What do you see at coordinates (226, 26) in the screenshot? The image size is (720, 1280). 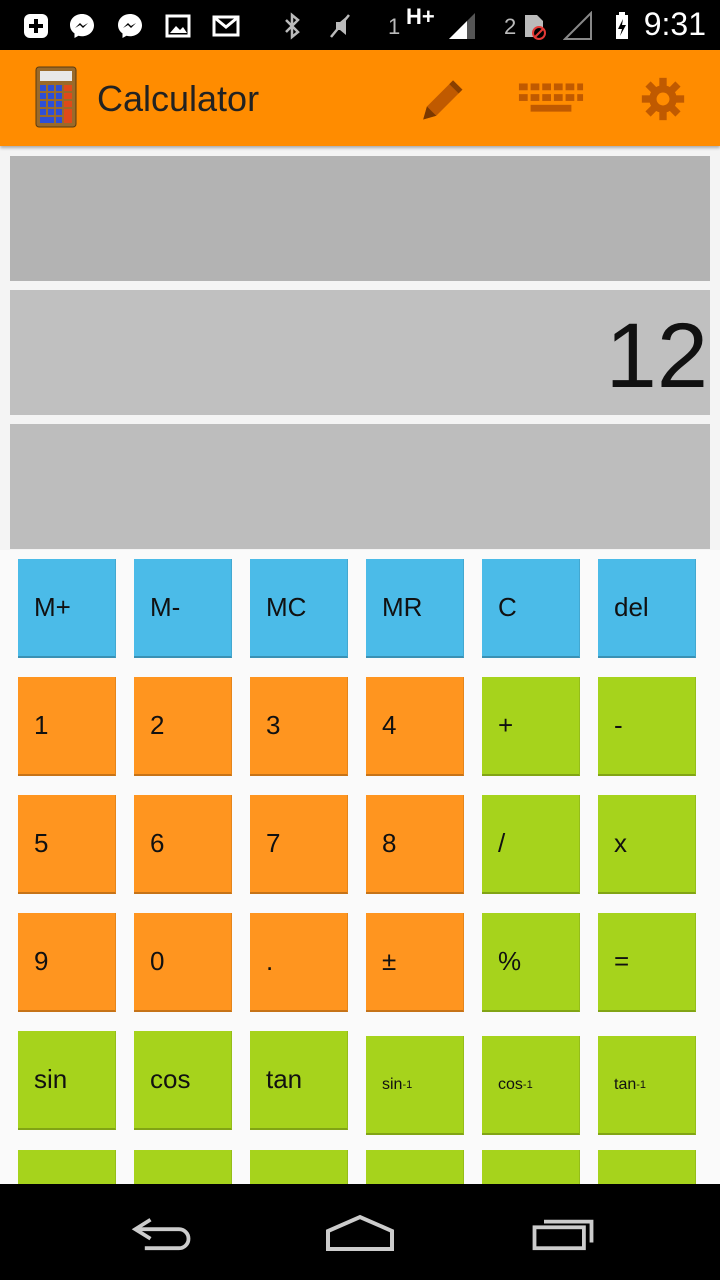 I see `gmail-icon` at bounding box center [226, 26].